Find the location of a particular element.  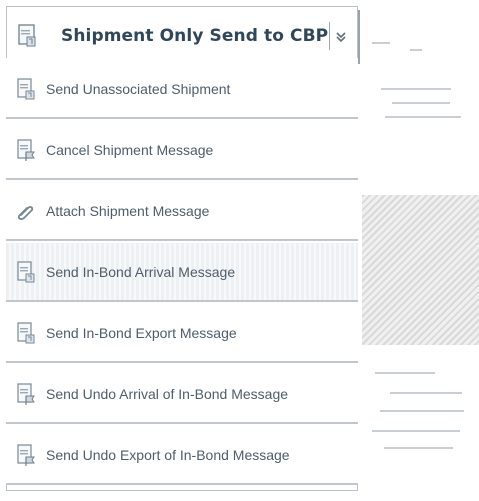

menu-item-label: Send Undo Export of In-Bond Message is located at coordinates (168, 454).